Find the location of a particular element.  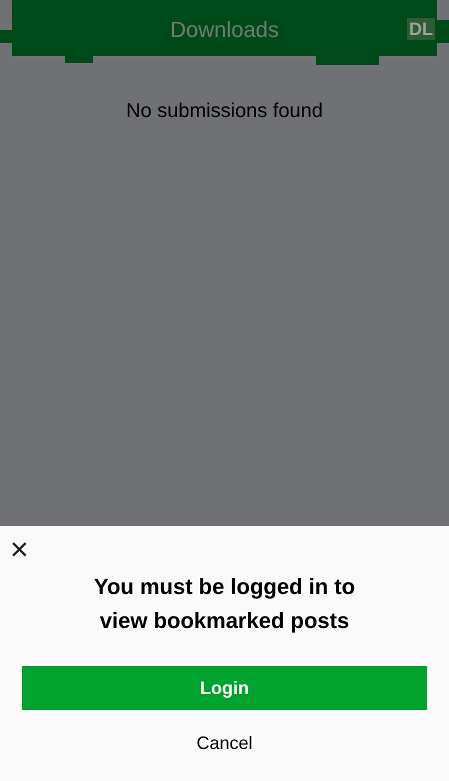

empty-message: No submissions found is located at coordinates (224, 111).